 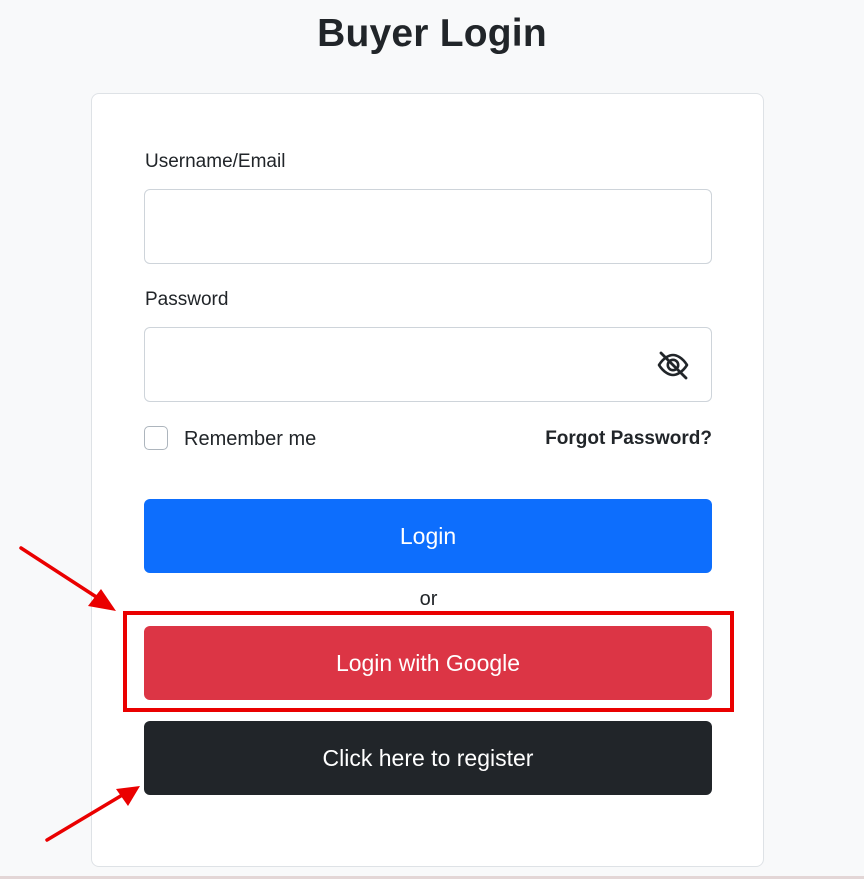 What do you see at coordinates (250, 439) in the screenshot?
I see `remember-label: Remember me` at bounding box center [250, 439].